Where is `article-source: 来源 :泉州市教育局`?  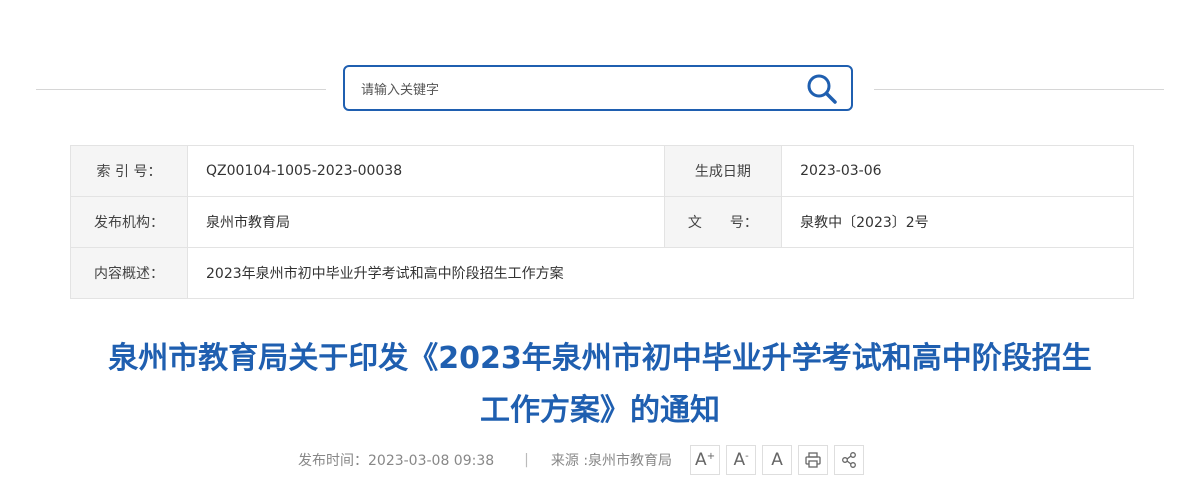
article-source: 来源 :泉州市教育局 is located at coordinates (611, 461).